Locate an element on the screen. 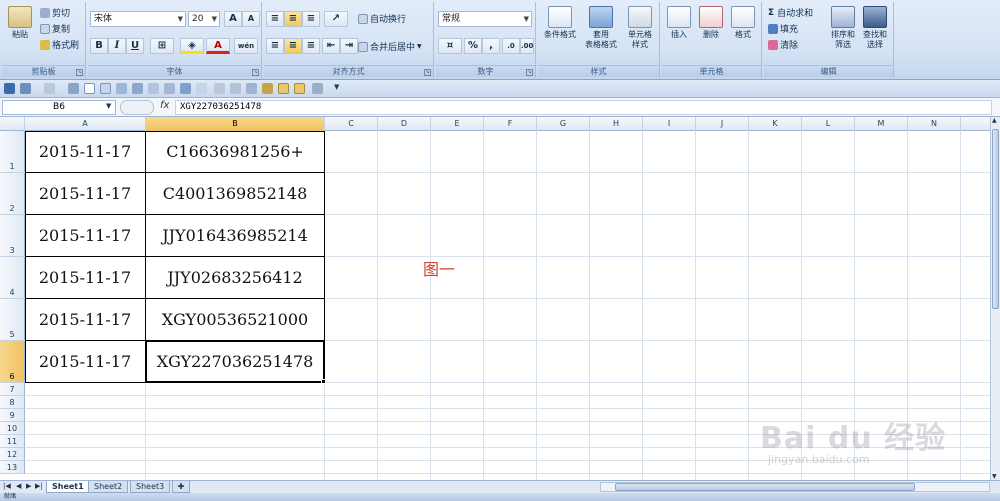  prev-sheet-icon: ◀ is located at coordinates (18, 486).